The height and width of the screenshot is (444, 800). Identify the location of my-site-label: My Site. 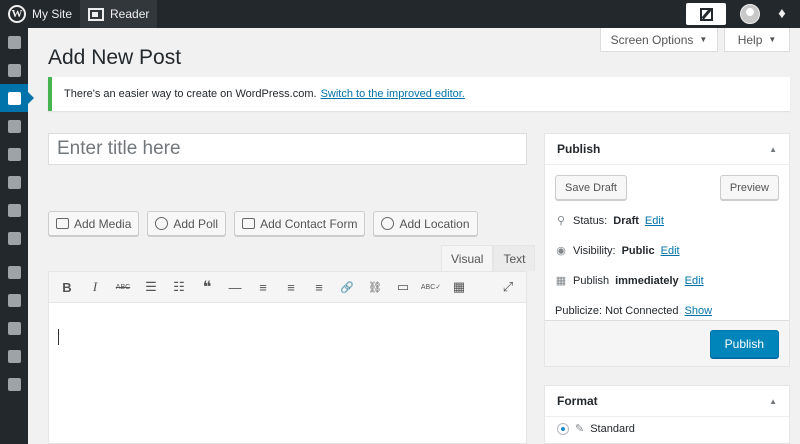
(52, 14).